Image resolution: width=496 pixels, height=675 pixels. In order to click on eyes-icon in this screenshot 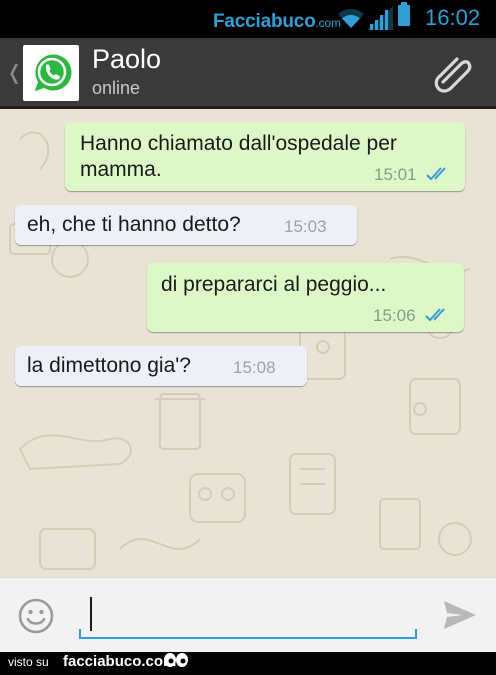, I will do `click(176, 660)`.